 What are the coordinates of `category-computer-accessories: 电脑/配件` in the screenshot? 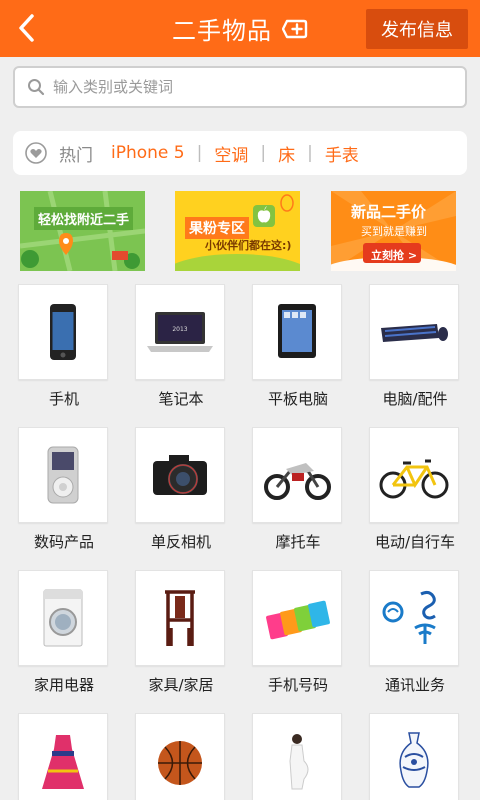 It's located at (415, 346).